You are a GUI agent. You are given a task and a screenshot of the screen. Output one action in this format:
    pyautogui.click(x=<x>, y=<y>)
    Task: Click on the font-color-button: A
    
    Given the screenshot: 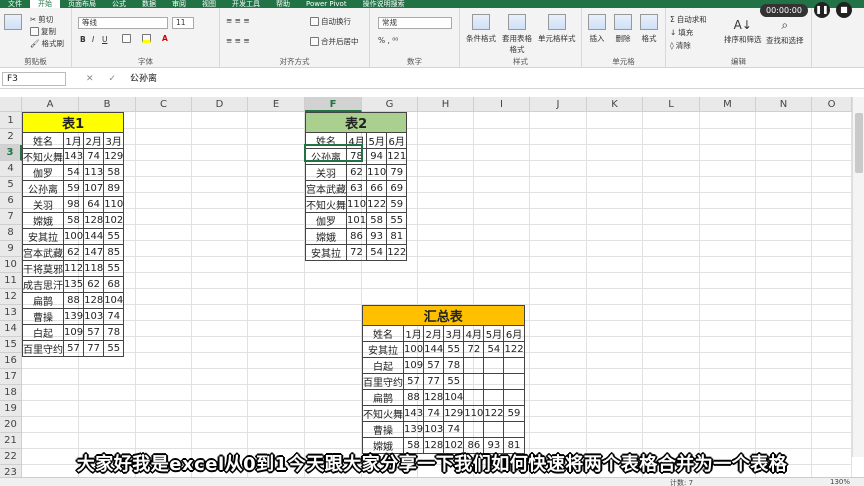 What is the action you would take?
    pyautogui.click(x=165, y=38)
    